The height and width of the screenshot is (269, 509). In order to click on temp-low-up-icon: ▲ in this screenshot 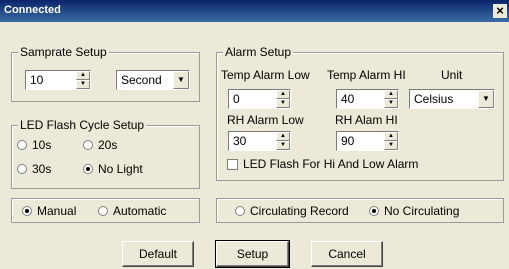, I will do `click(283, 94)`.